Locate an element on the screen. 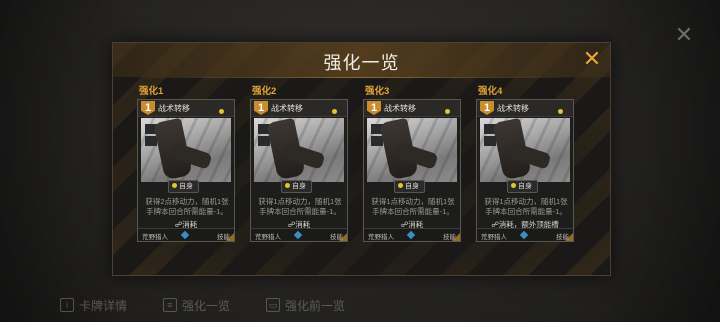 The width and height of the screenshot is (720, 322). upgrade-level-label: 强化4 is located at coordinates (490, 91).